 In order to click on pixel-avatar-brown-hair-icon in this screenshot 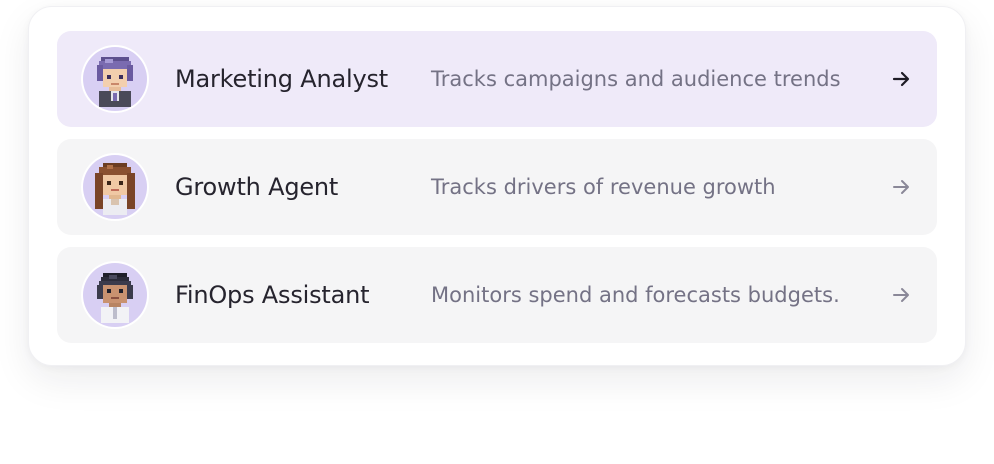, I will do `click(115, 187)`.